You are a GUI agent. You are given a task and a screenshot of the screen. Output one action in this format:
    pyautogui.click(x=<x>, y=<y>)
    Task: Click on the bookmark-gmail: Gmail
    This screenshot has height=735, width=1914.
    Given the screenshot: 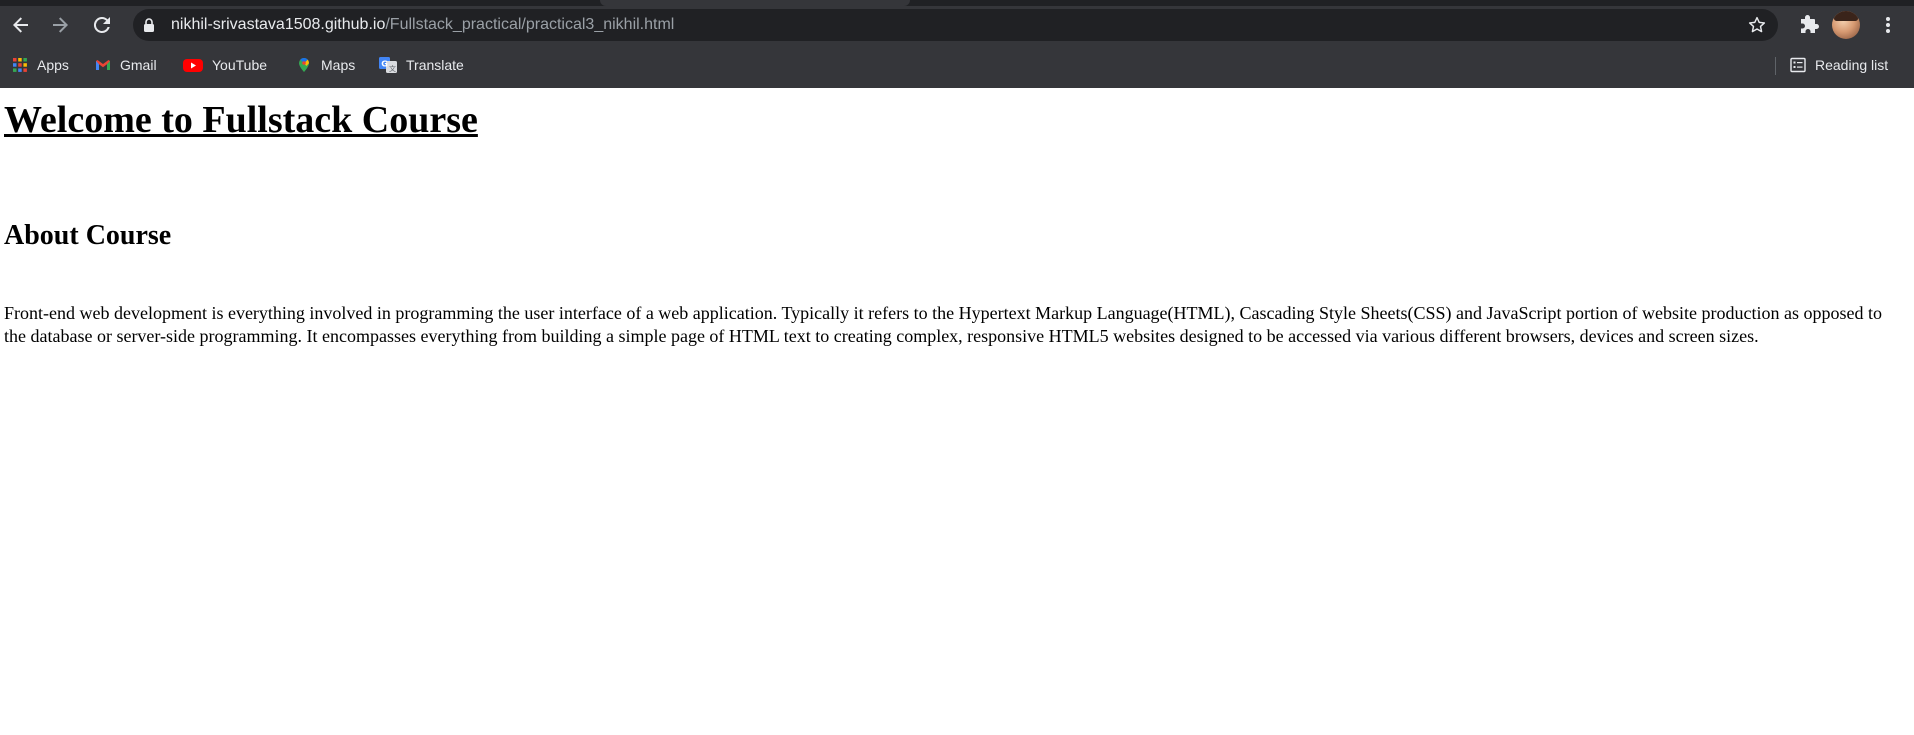 What is the action you would take?
    pyautogui.click(x=126, y=65)
    